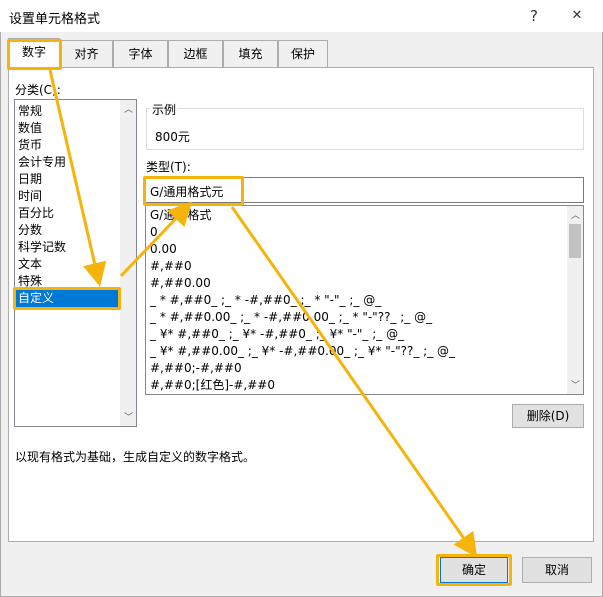 Image resolution: width=603 pixels, height=597 pixels. I want to click on tab-fill: 填充, so click(250, 53).